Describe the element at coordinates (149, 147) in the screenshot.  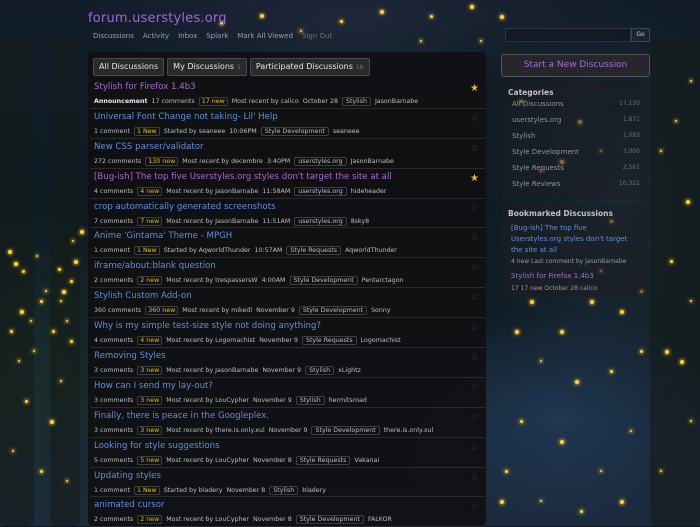
I see `discussion-title: New CSS parser/validator` at that location.